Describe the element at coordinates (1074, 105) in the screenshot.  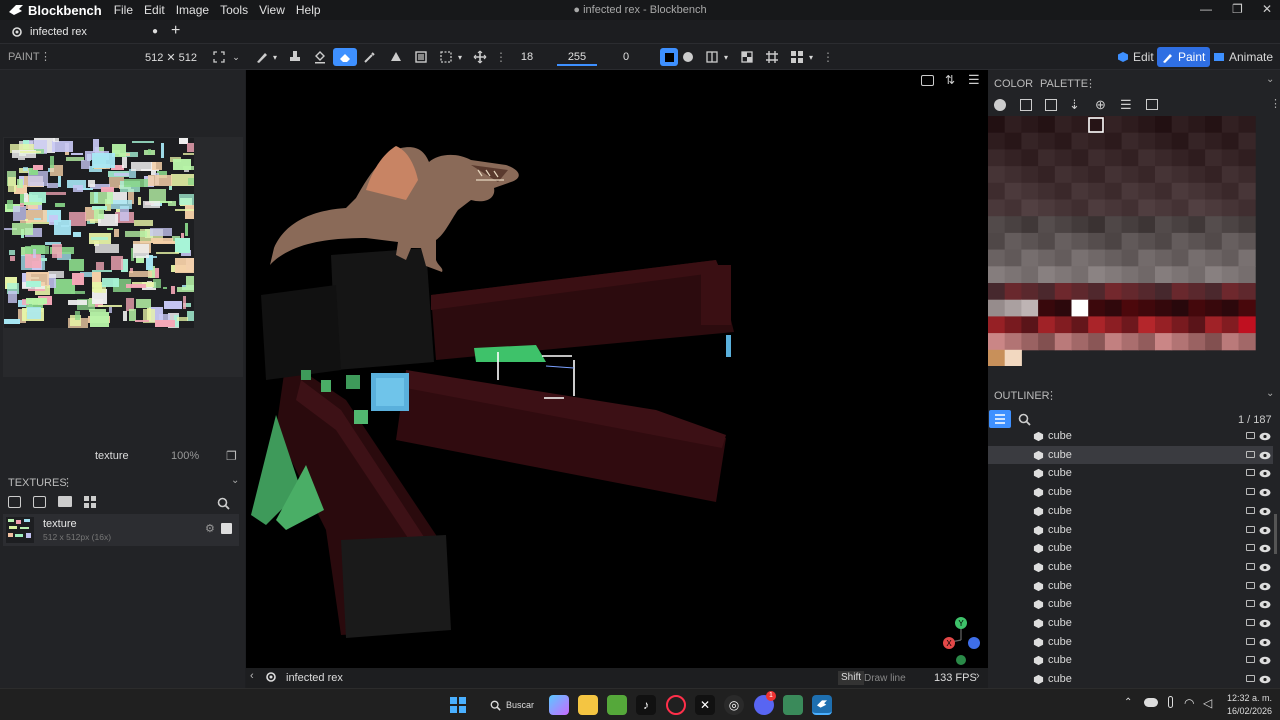
I see `palette-sort-icon: ⇣` at that location.